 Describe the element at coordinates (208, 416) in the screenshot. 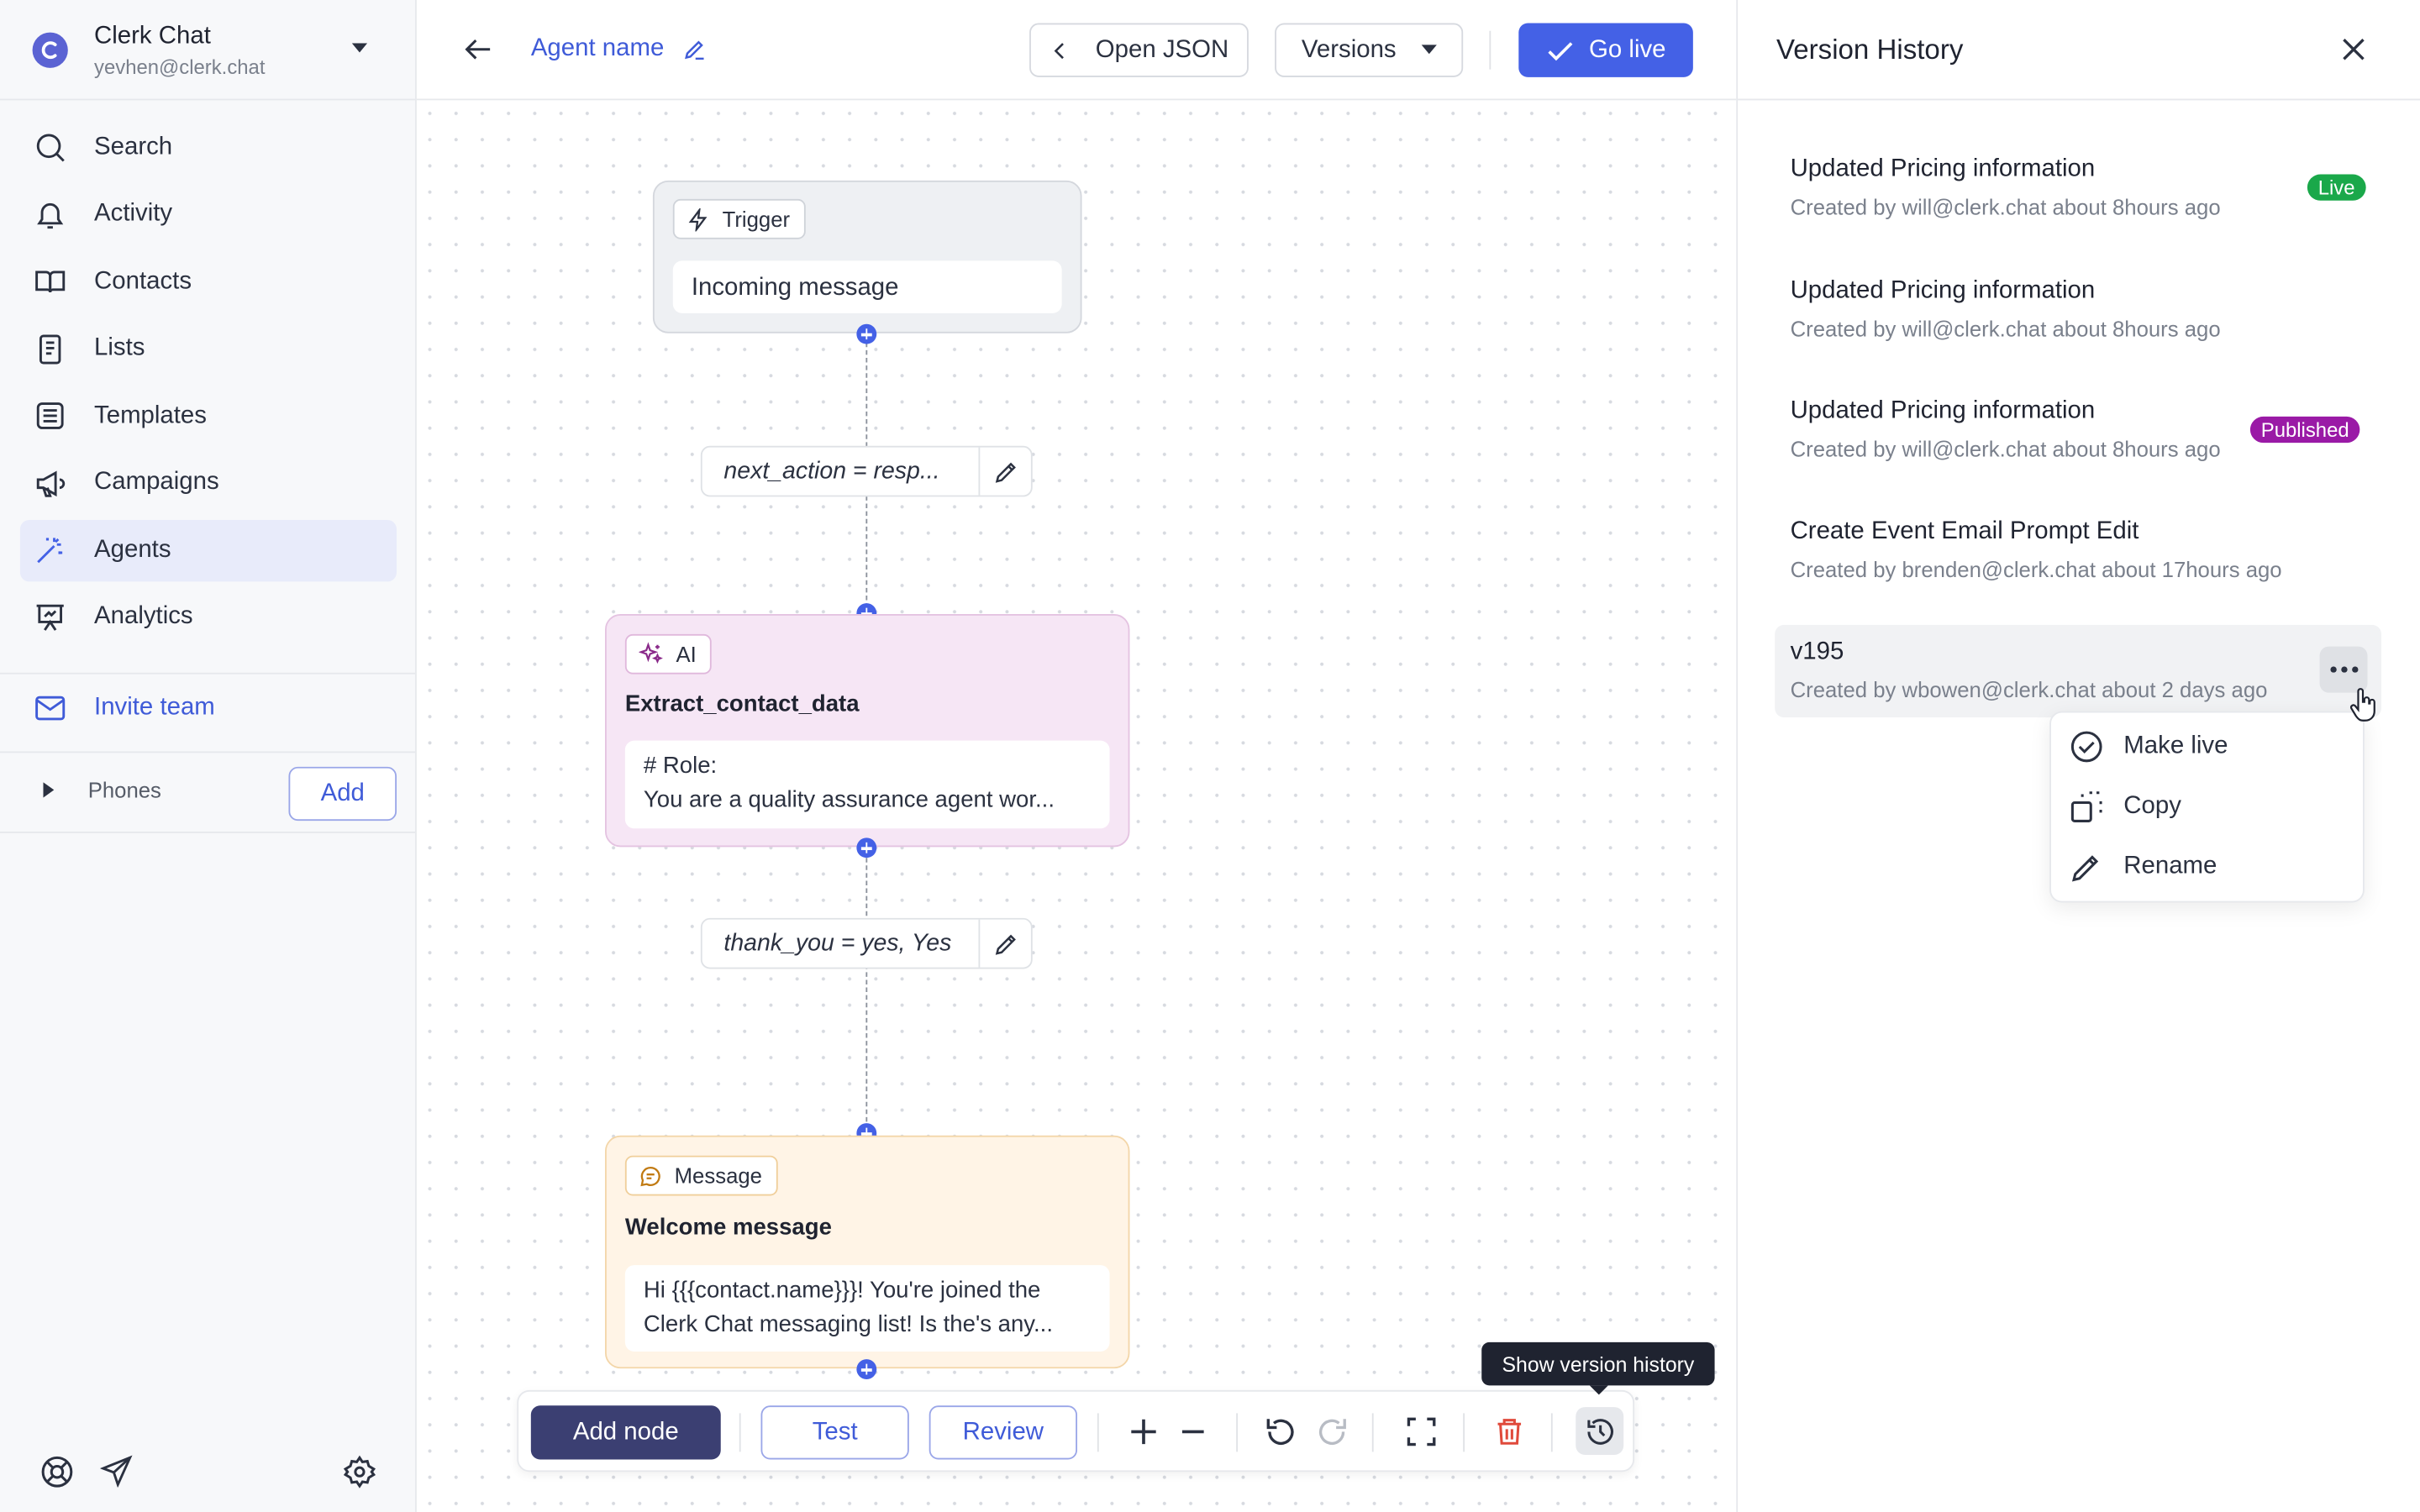

I see `nav-item-templates: Templates` at that location.